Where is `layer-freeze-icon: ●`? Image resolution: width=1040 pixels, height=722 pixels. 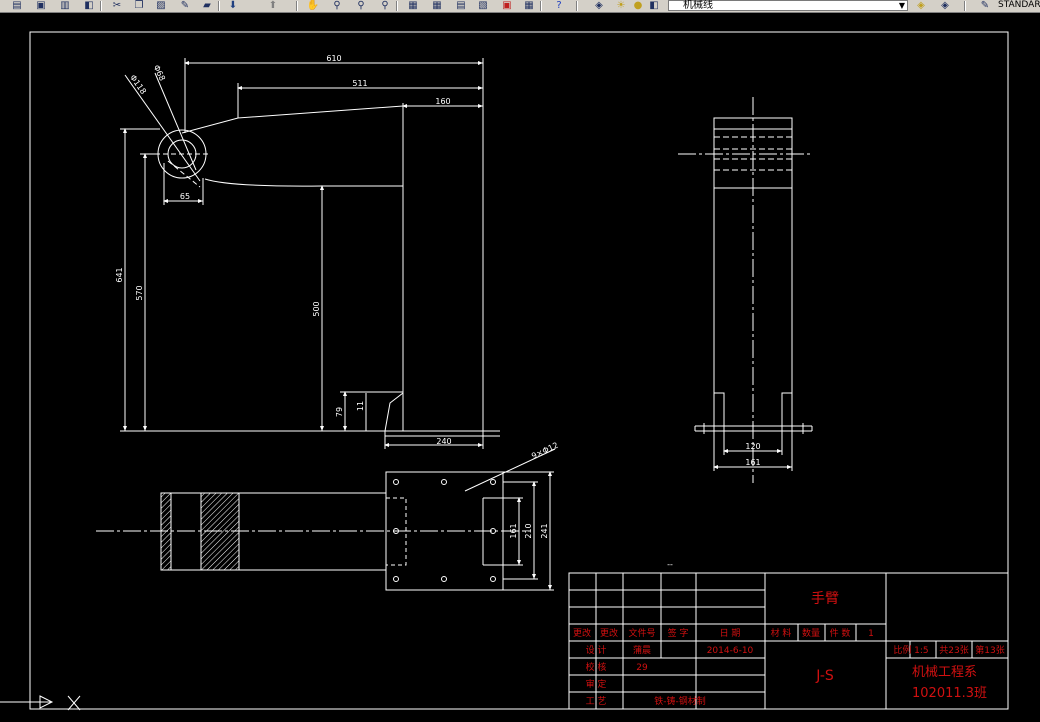 layer-freeze-icon: ● is located at coordinates (638, 5).